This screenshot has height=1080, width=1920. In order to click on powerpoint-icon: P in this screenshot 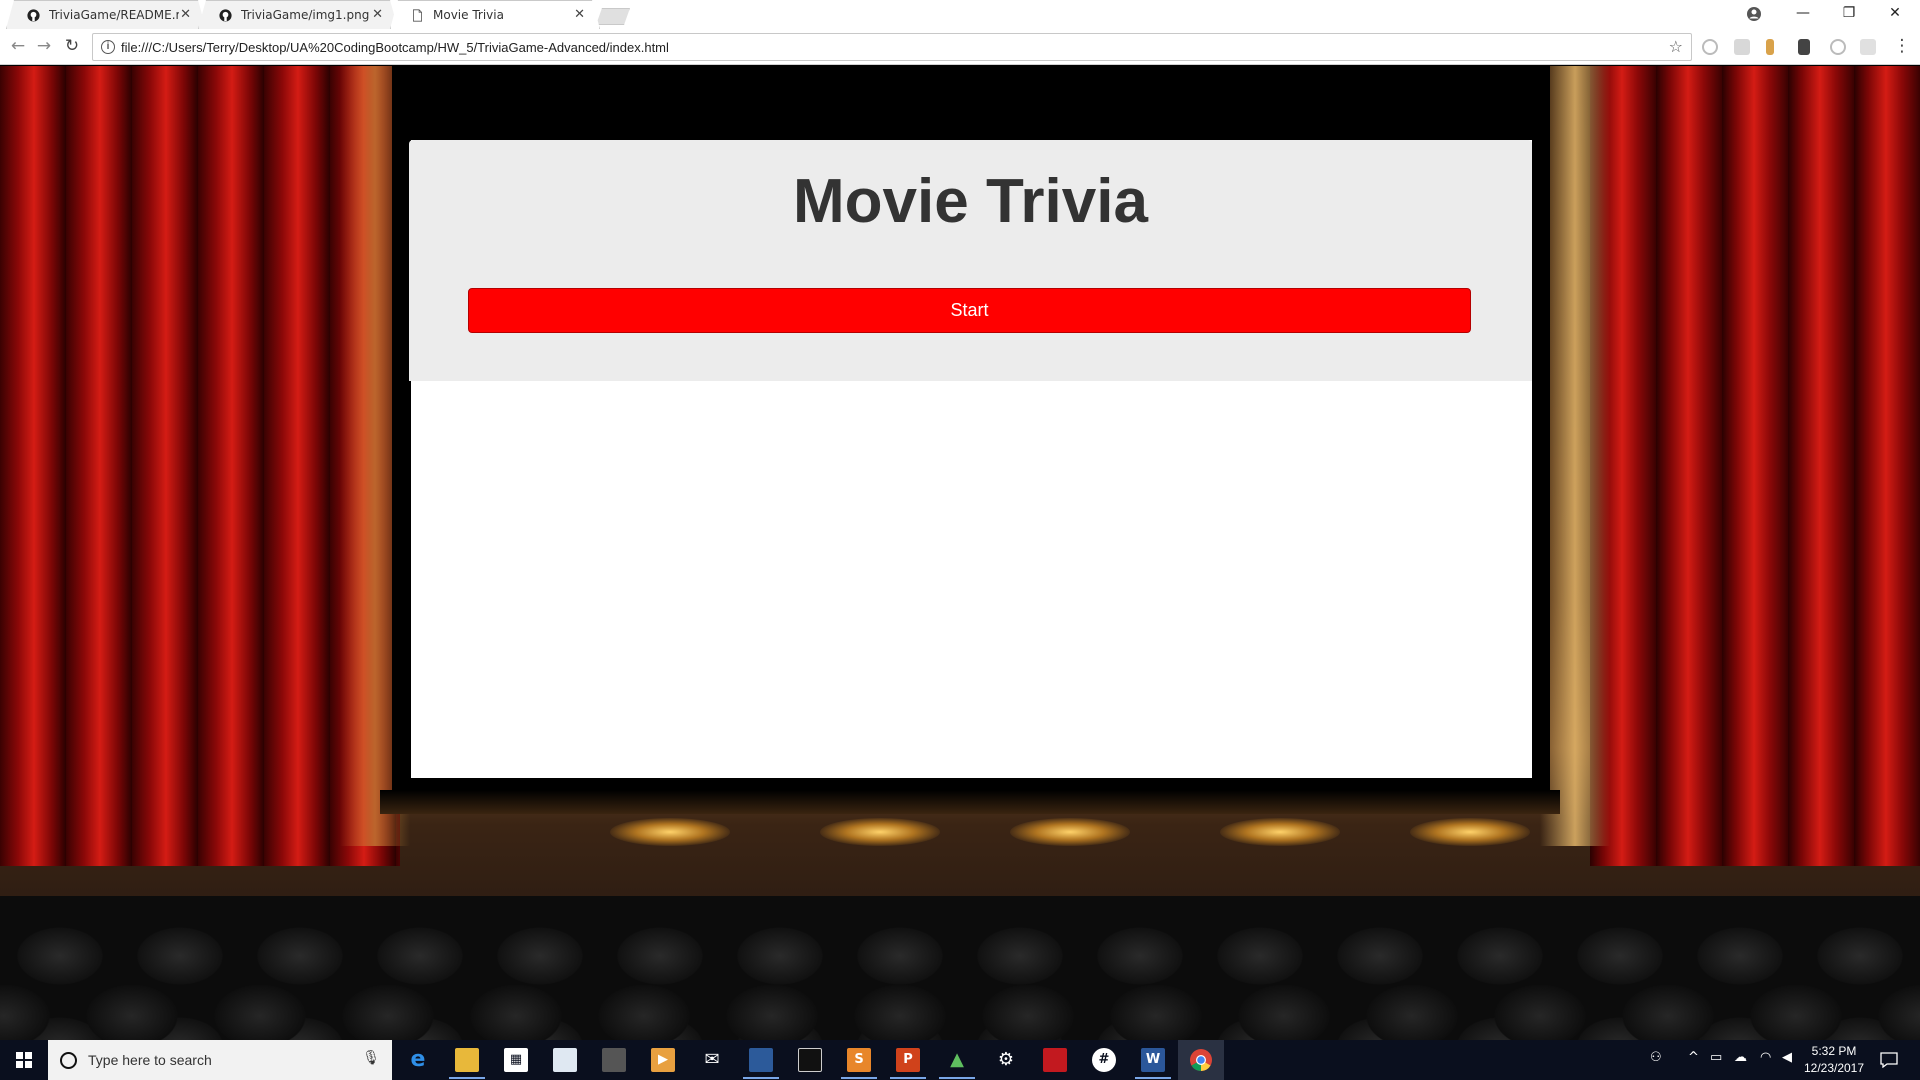, I will do `click(908, 1060)`.